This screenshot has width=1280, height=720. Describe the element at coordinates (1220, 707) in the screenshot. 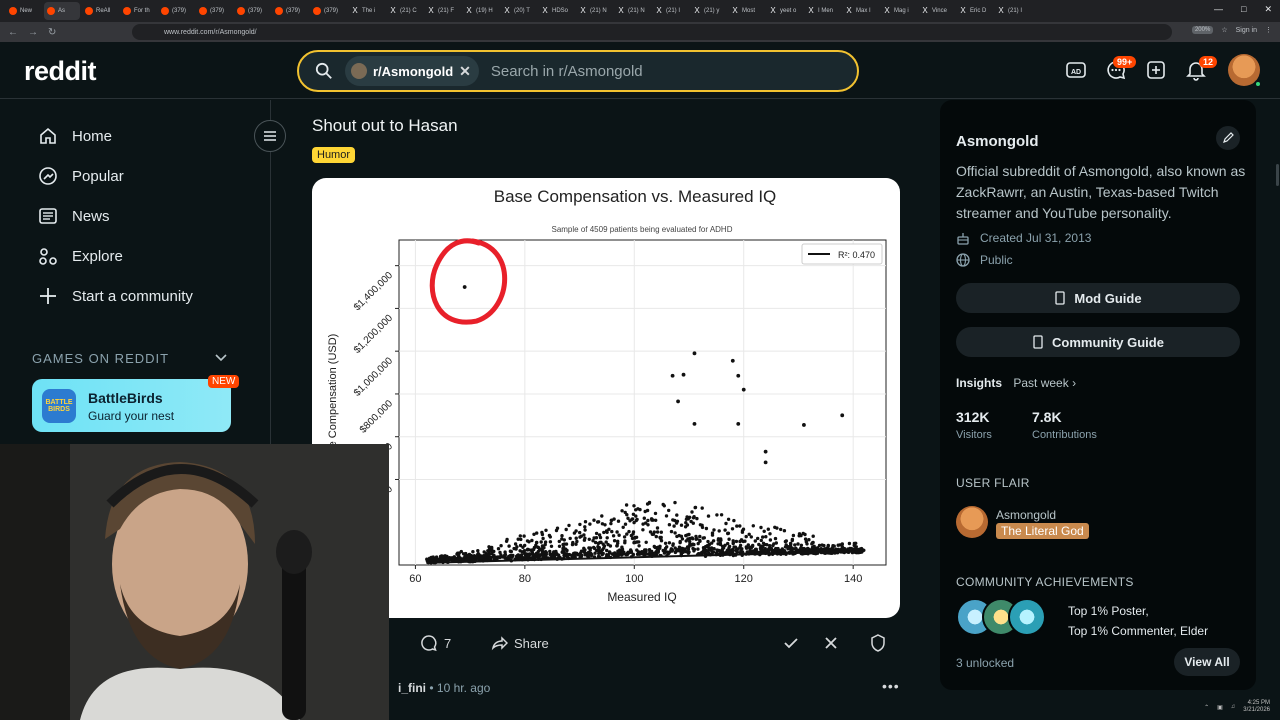

I see `network-icon: ▣` at that location.